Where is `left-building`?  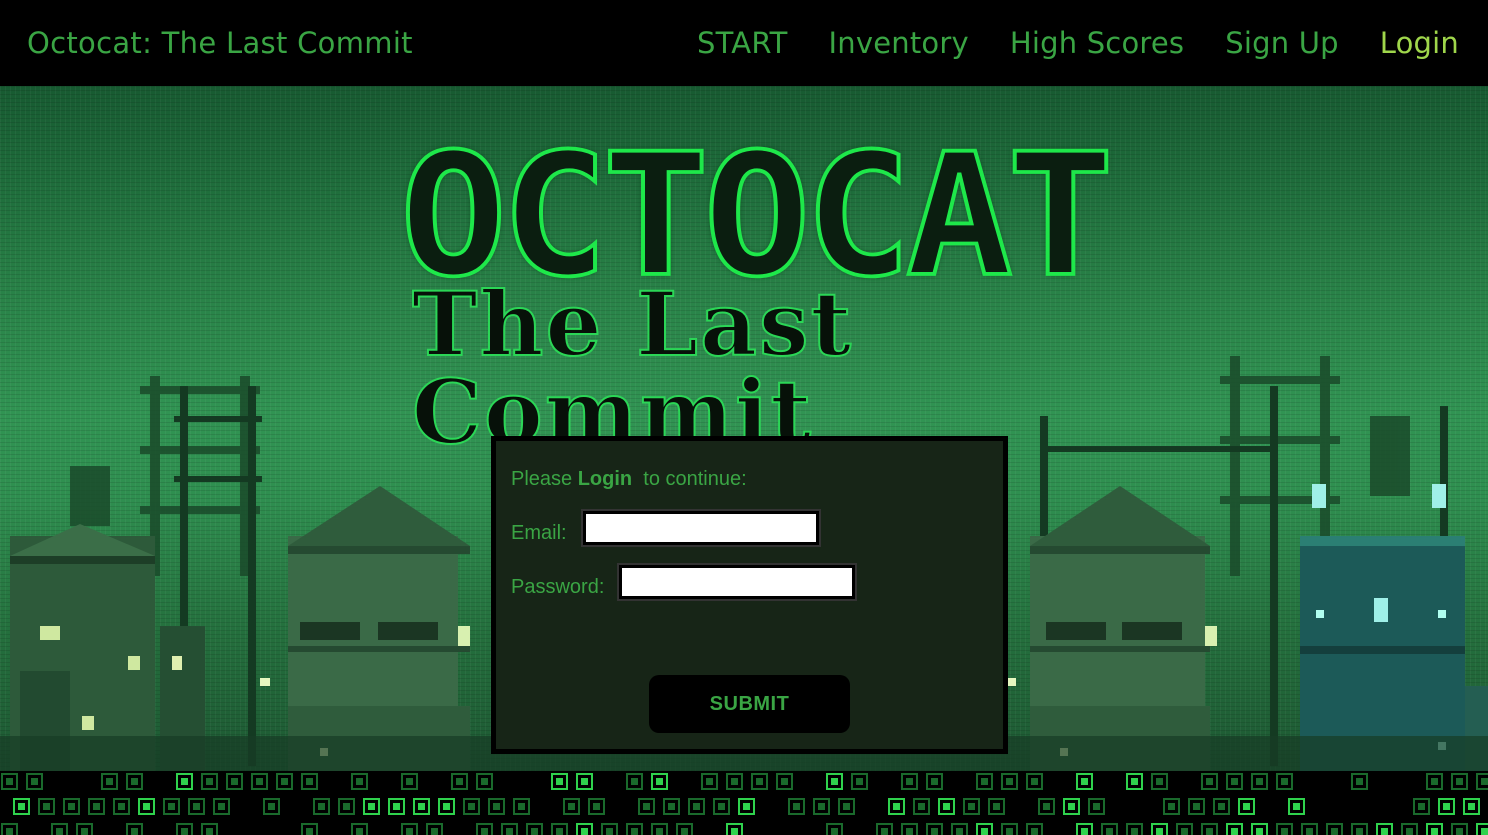
left-building is located at coordinates (107, 647).